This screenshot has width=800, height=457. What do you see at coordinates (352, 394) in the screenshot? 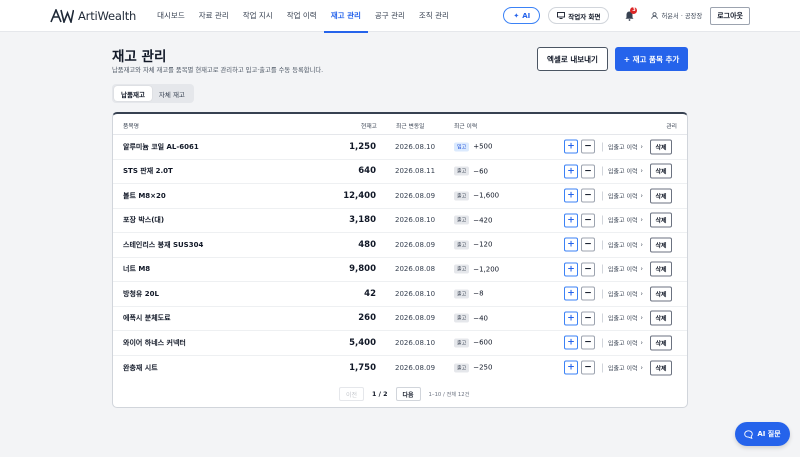
I see `prev-page-button: 이전` at bounding box center [352, 394].